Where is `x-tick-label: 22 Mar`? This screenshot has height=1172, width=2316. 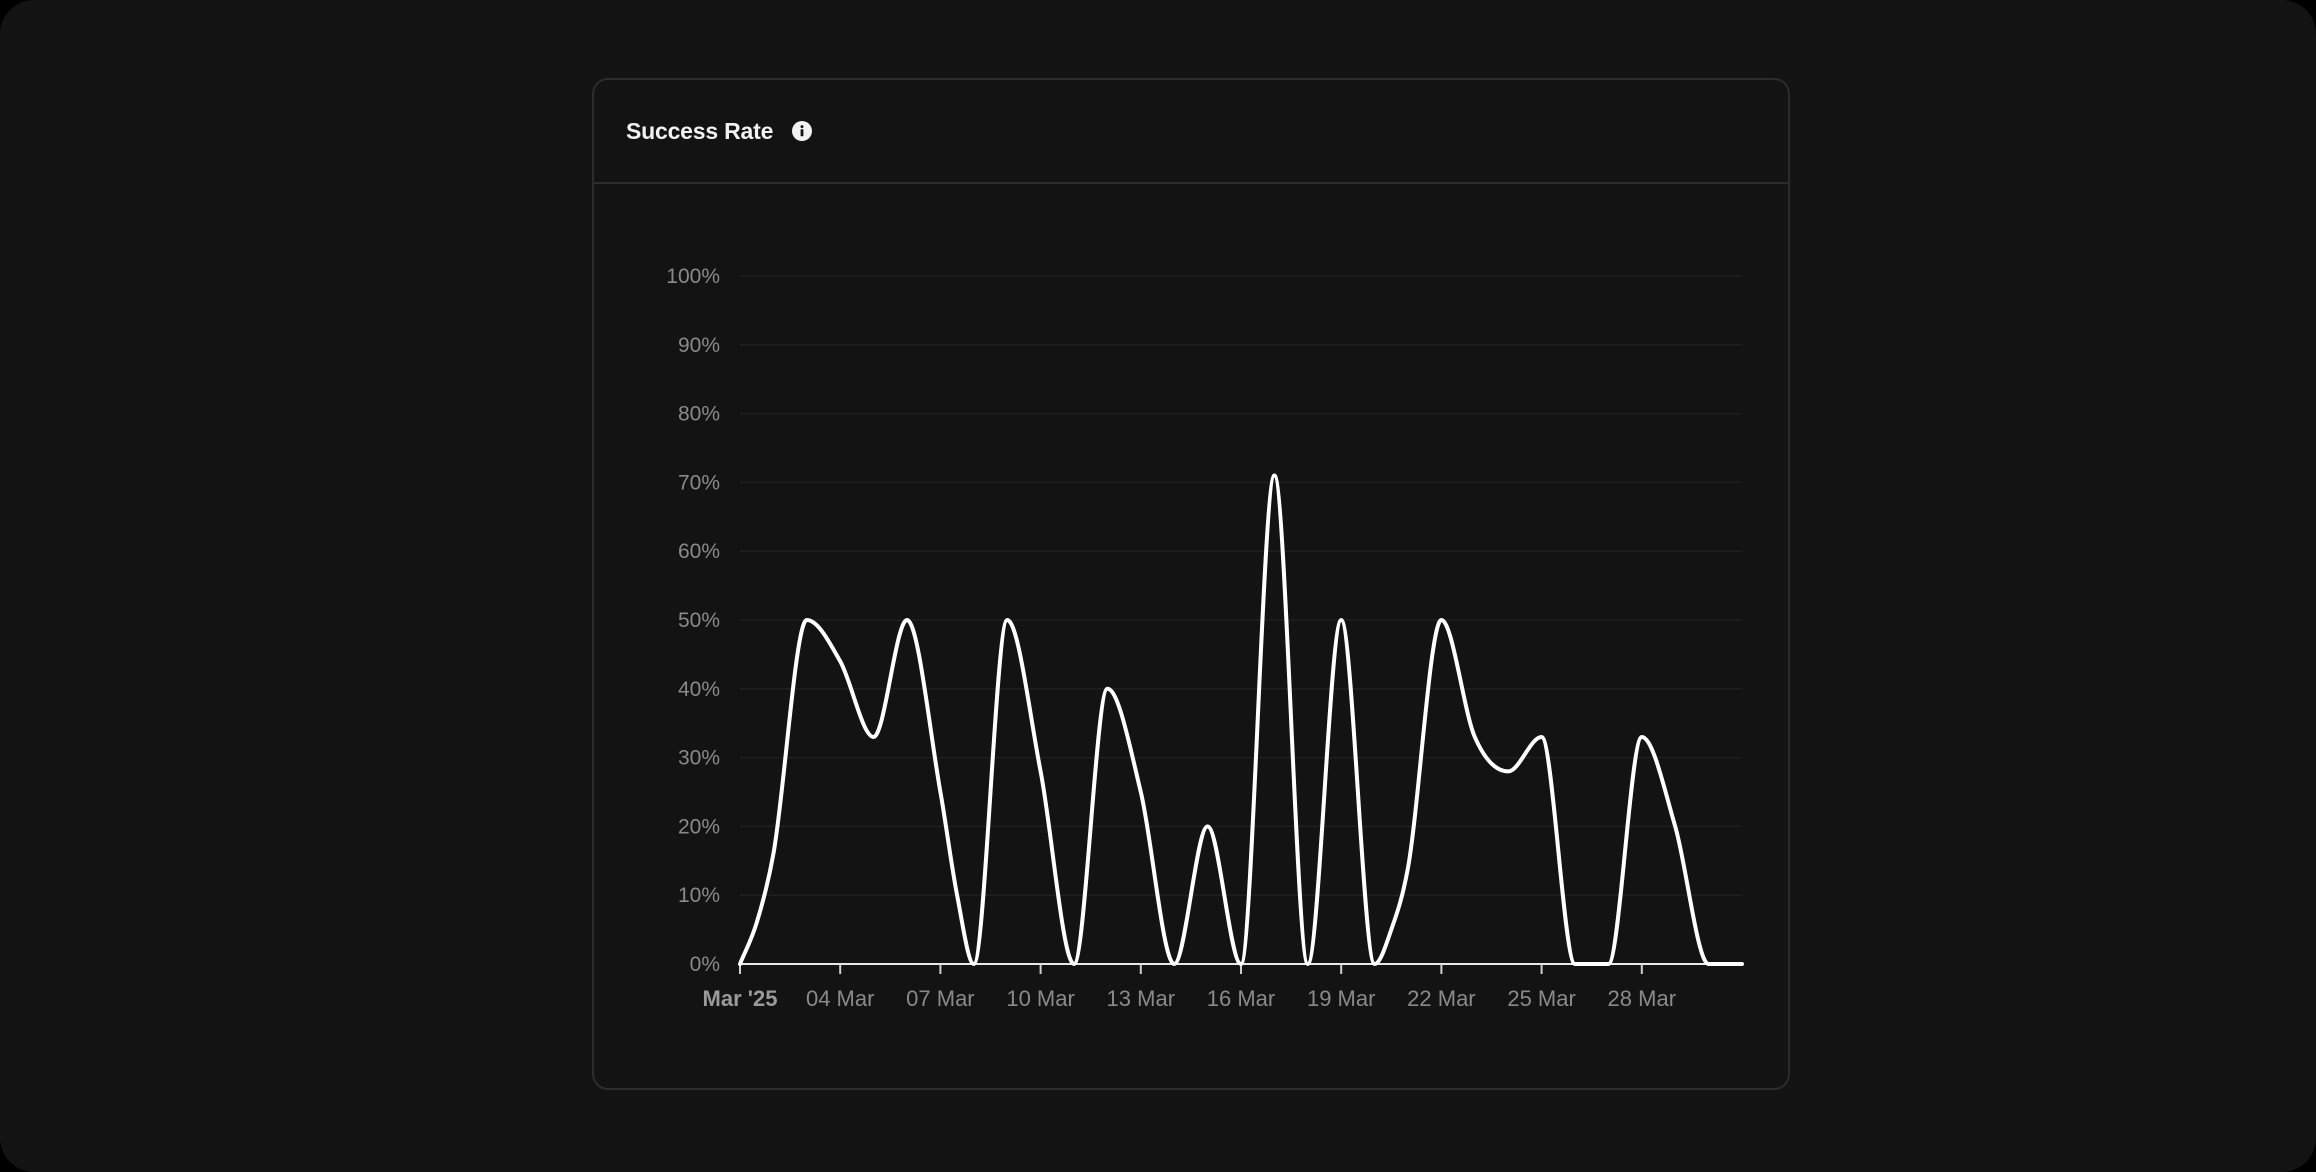 x-tick-label: 22 Mar is located at coordinates (1441, 998).